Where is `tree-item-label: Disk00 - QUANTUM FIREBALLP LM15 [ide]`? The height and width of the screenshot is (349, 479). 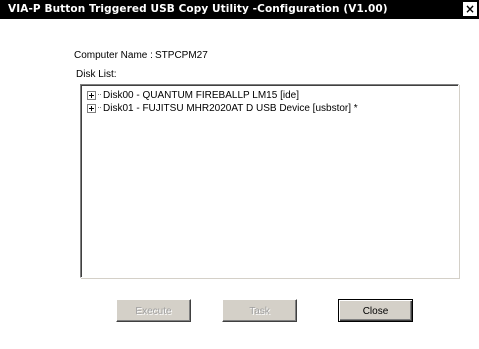 tree-item-label: Disk00 - QUANTUM FIREBALLP LM15 [ide] is located at coordinates (201, 95).